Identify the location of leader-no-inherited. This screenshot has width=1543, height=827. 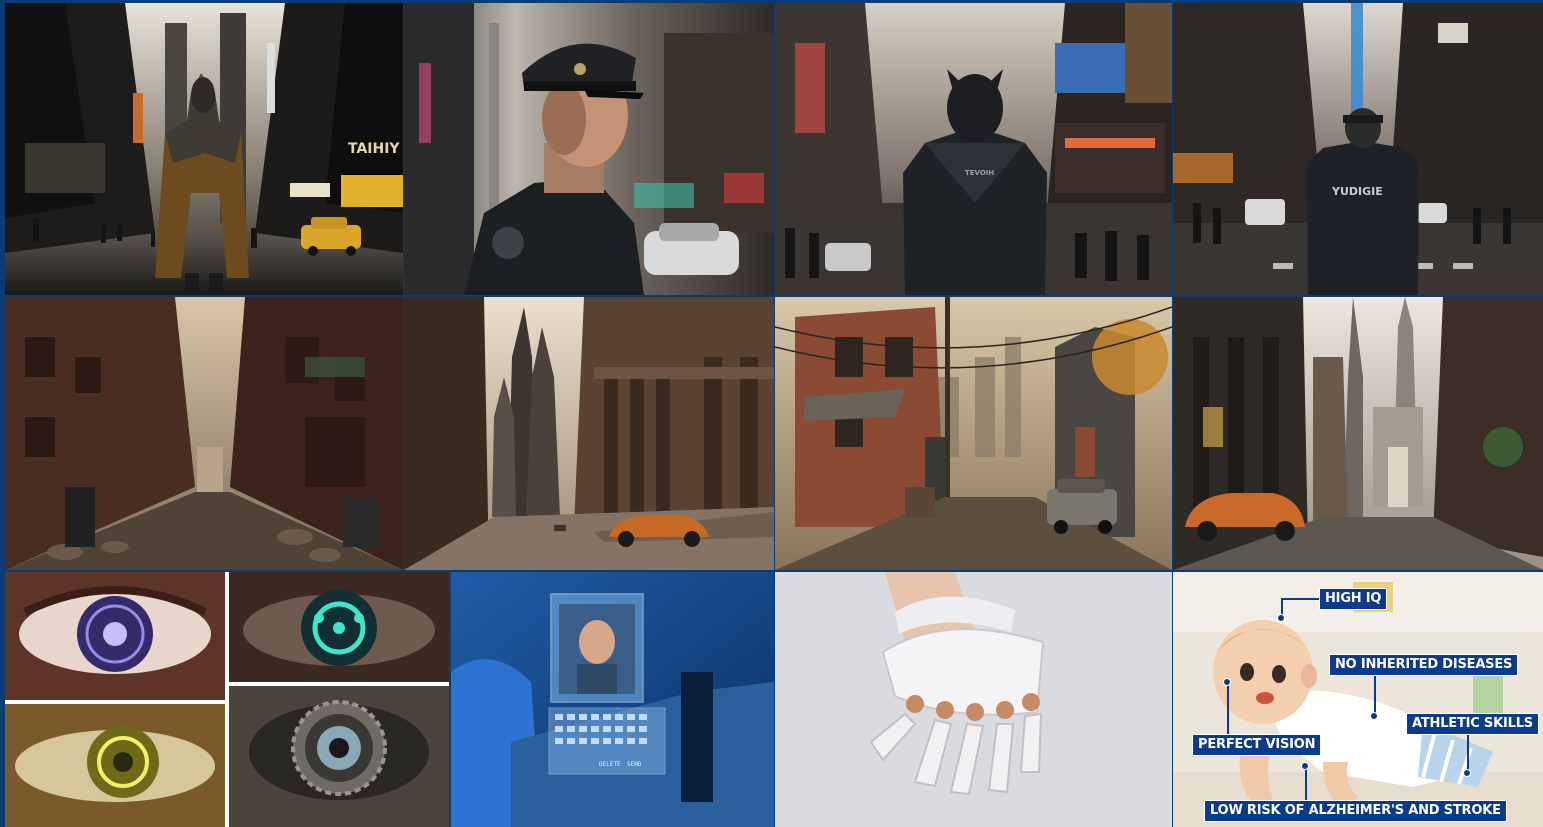
(1375, 695).